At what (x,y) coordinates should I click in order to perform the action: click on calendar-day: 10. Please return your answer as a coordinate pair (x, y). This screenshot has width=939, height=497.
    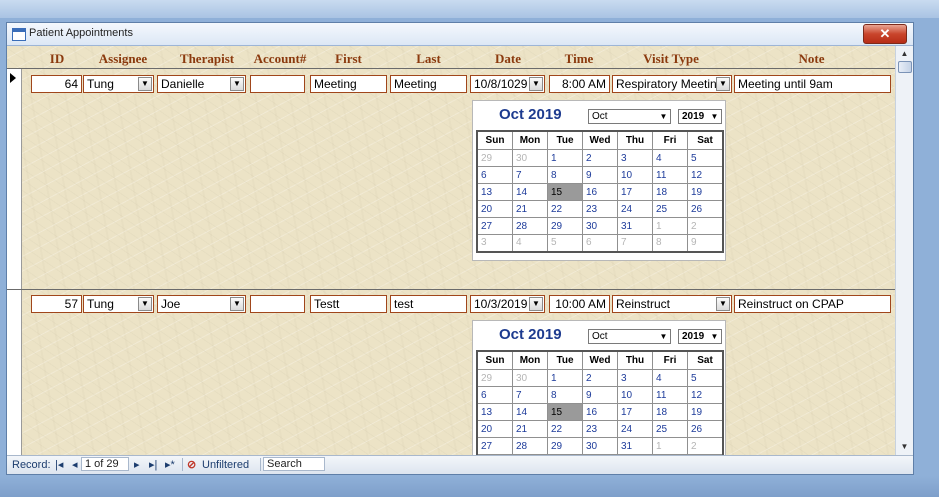
    Looking at the image, I should click on (635, 395).